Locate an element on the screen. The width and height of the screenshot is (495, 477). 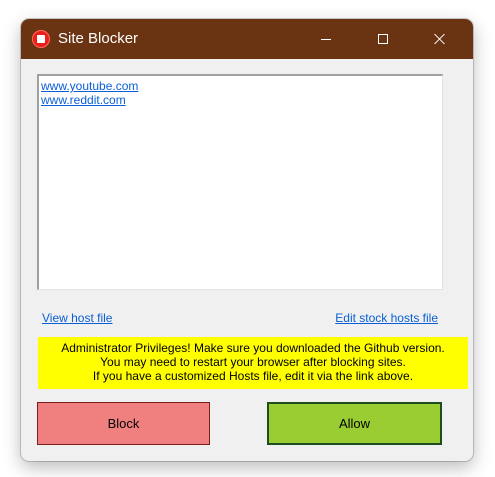
site-link: www.youtube.com is located at coordinates (240, 86).